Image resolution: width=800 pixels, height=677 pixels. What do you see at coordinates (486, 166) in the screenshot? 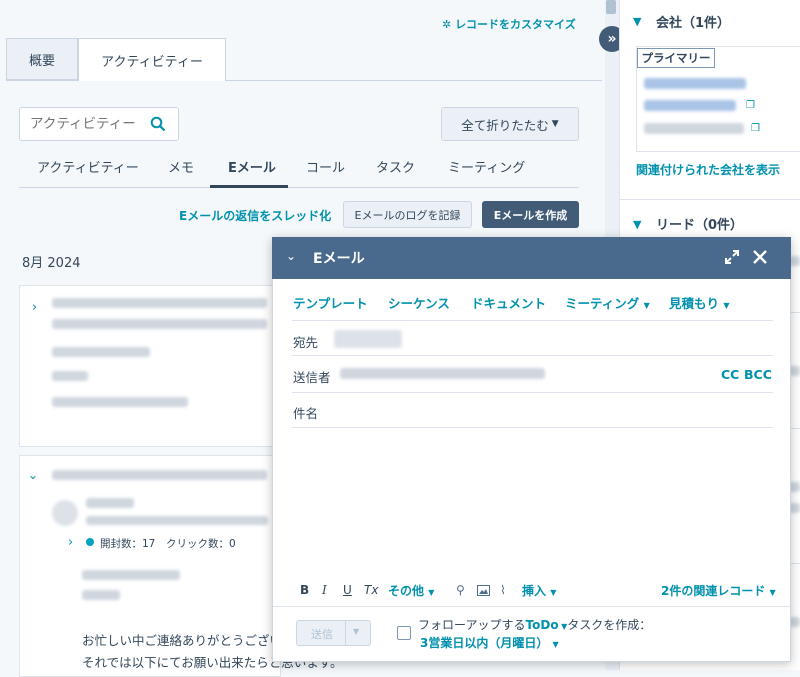
I see `subtab-meetings: ミーティング` at bounding box center [486, 166].